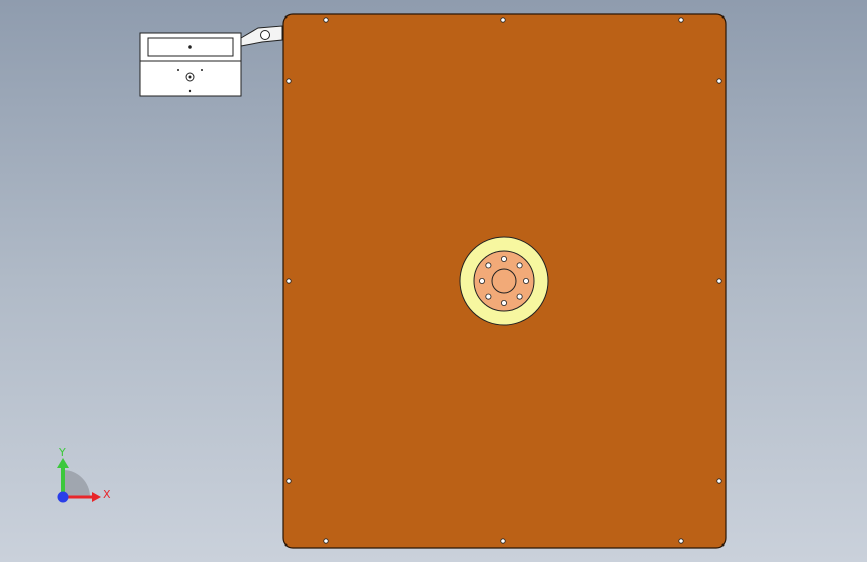 This screenshot has width=867, height=562. I want to click on y-axis-label: Y, so click(62, 452).